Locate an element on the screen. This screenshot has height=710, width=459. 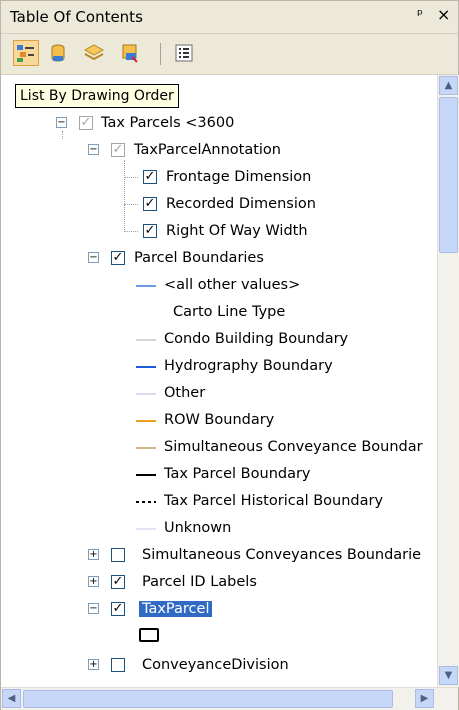
title-bar: Table Of Contents ᵖ × is located at coordinates (229, 17).